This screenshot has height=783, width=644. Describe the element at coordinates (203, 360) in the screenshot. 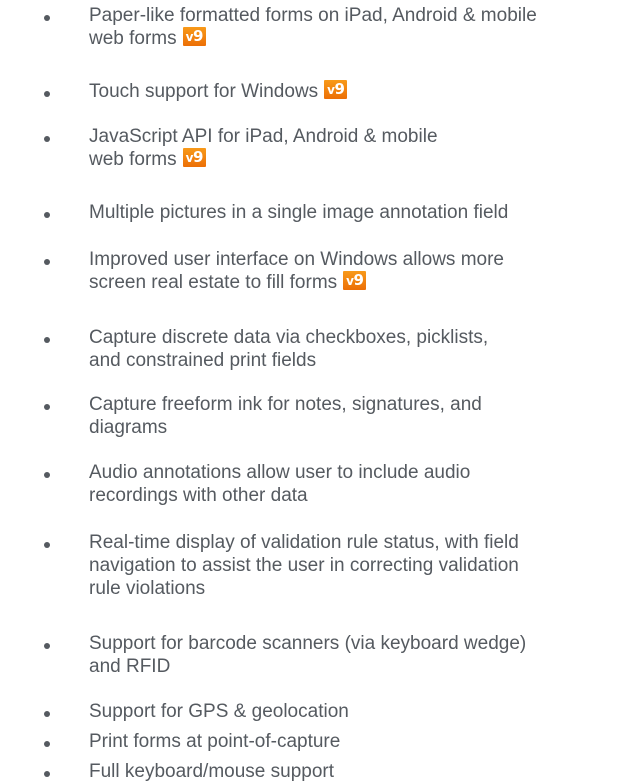

I see `feature-line-label: and constrained print fields` at that location.